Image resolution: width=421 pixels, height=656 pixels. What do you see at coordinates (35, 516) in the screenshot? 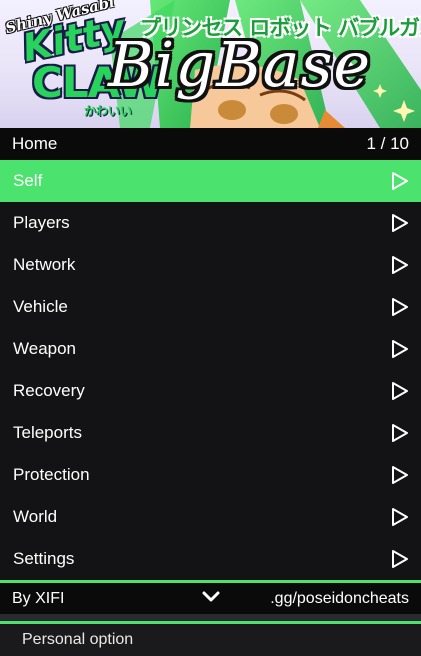
I see `menu-item-label: World` at bounding box center [35, 516].